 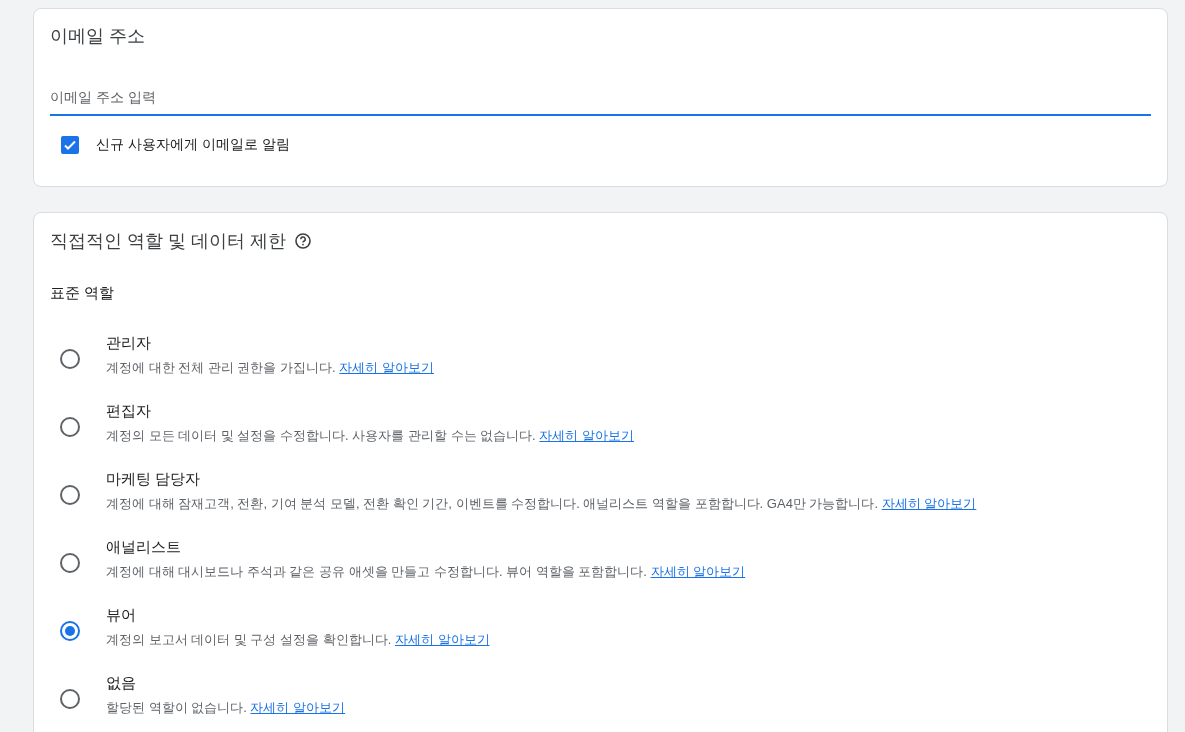 I want to click on role-description: 계정에 대해 잠재고객, 전환, 기여 분석 모델, 전환 확인 기간, 이벤트를 수정합니다. 애널리스트 역할을 포함합니다. GA4만 가능합니다. 자세히 알아보기, so click(x=541, y=503).